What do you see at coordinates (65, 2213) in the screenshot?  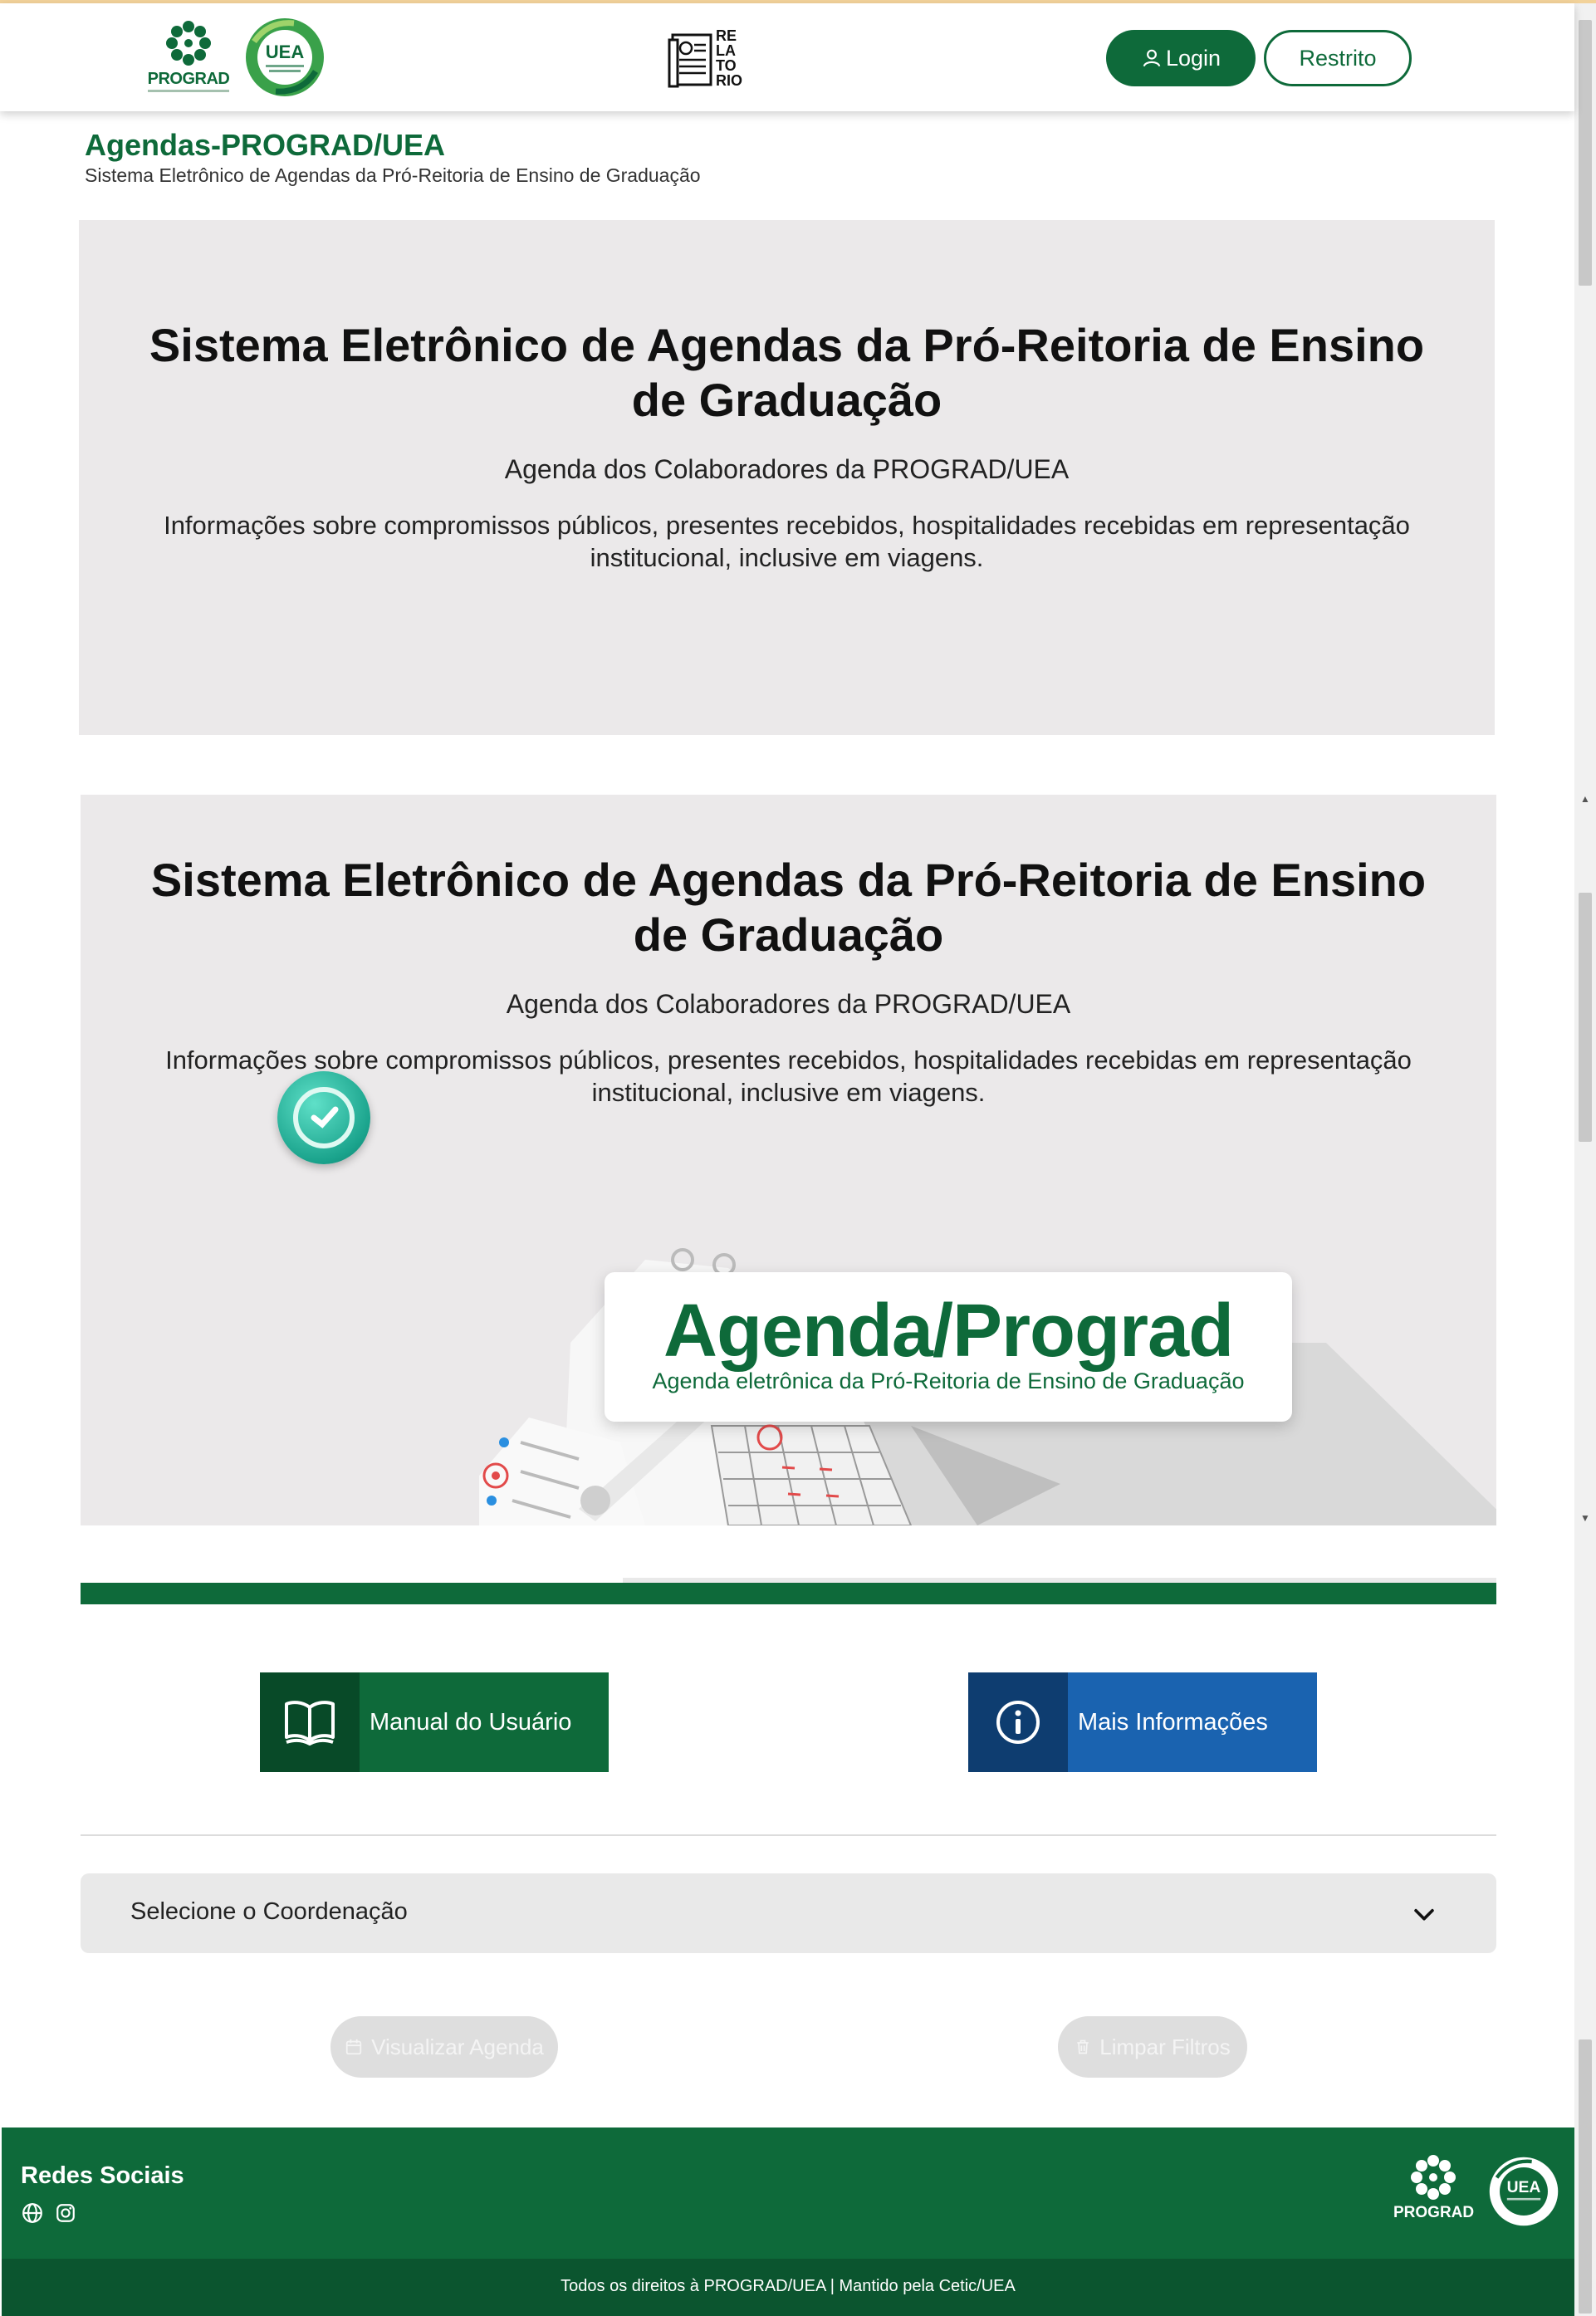 I see `instagram-icon` at bounding box center [65, 2213].